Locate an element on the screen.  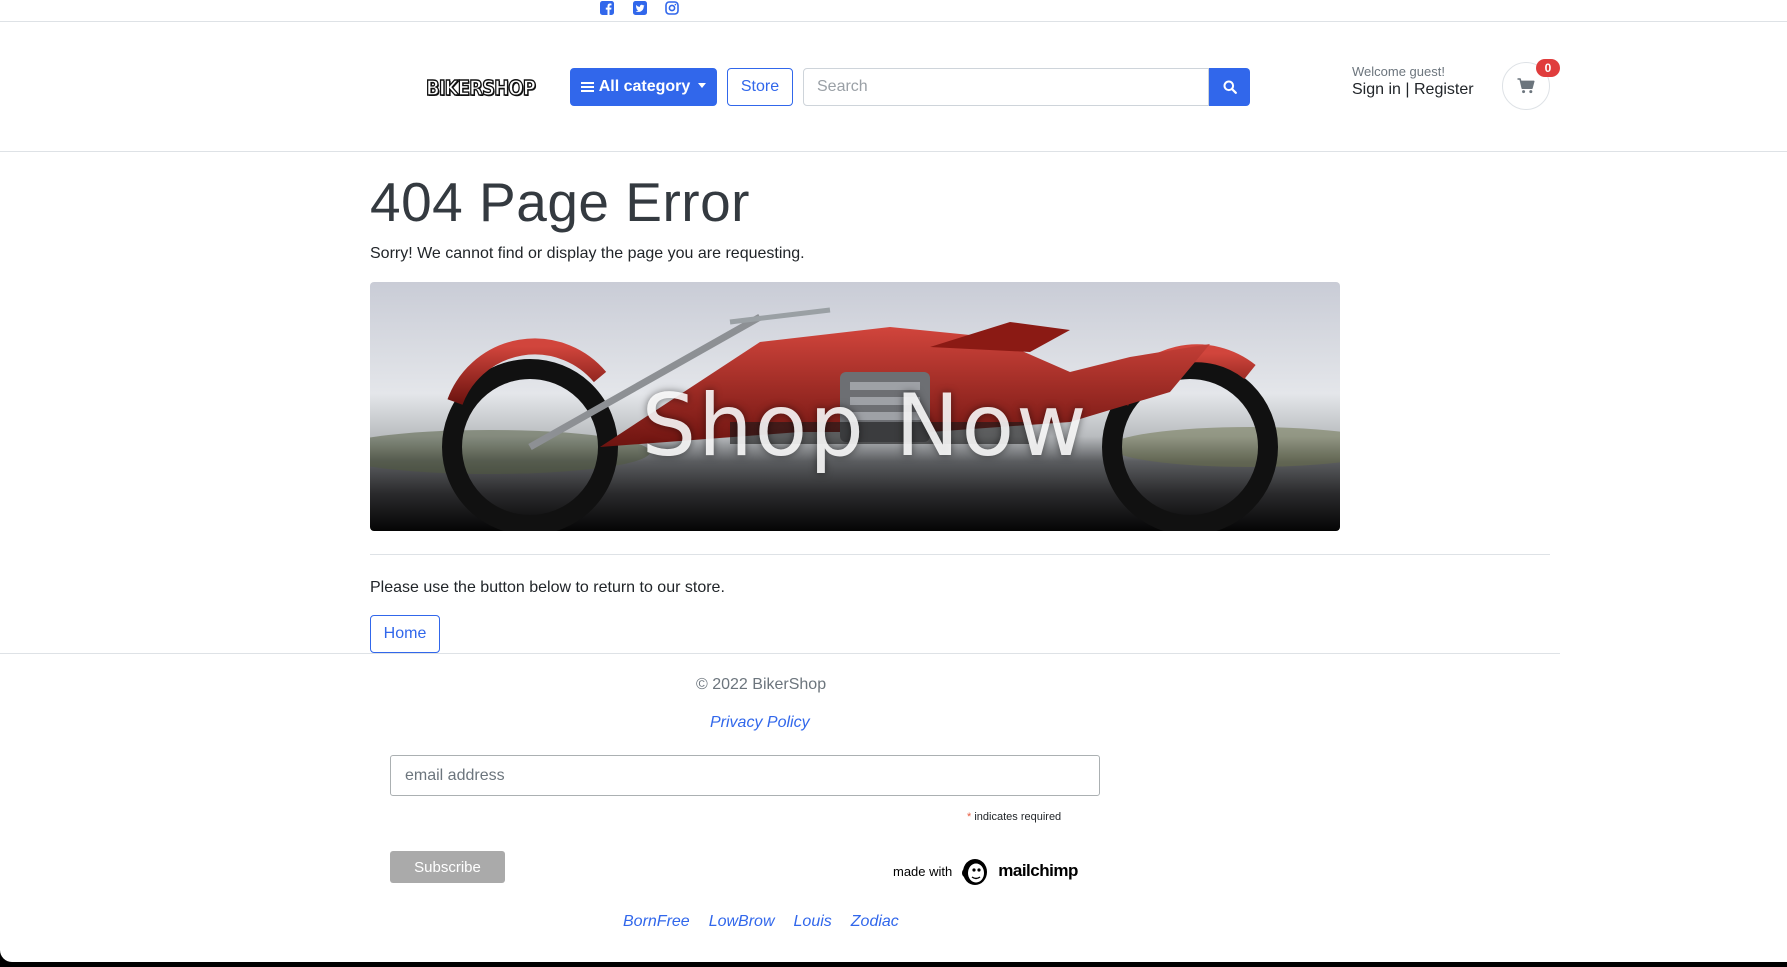
brand-link-zodiac: Zodiac is located at coordinates (875, 922).